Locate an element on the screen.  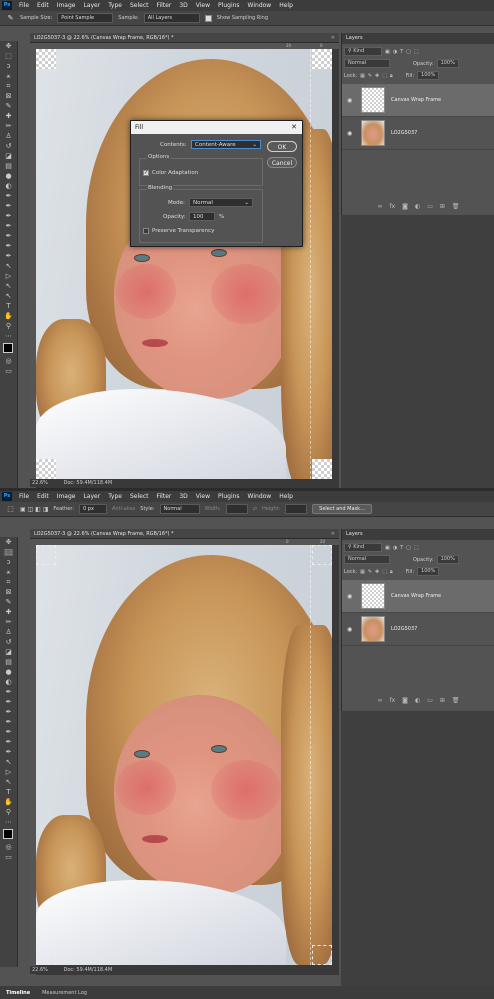
link-layers-icon: ∞ is located at coordinates (379, 206).